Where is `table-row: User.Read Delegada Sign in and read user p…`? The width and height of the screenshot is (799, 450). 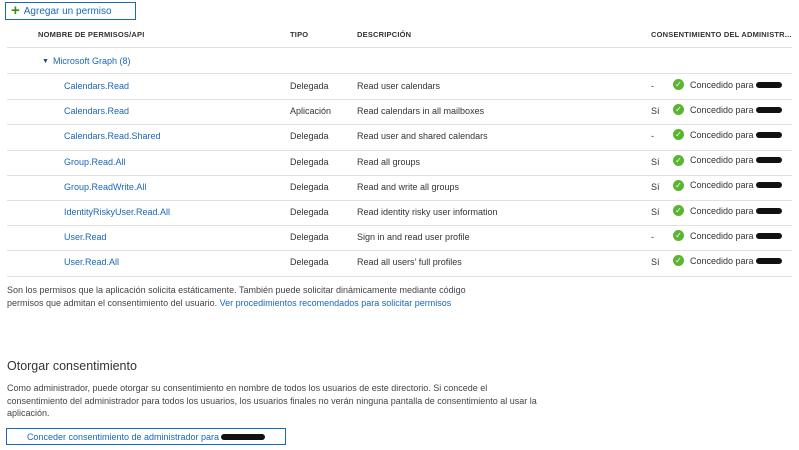
table-row: User.Read Delegada Sign in and read user p… is located at coordinates (399, 237).